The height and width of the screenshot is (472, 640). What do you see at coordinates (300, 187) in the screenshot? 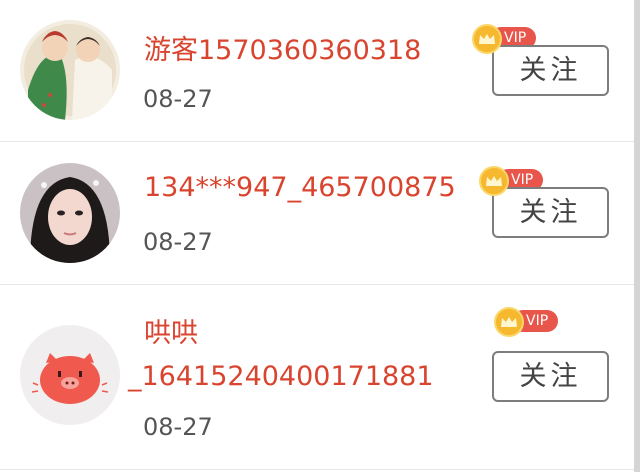
I see `user-name: 134***947_465700875` at bounding box center [300, 187].